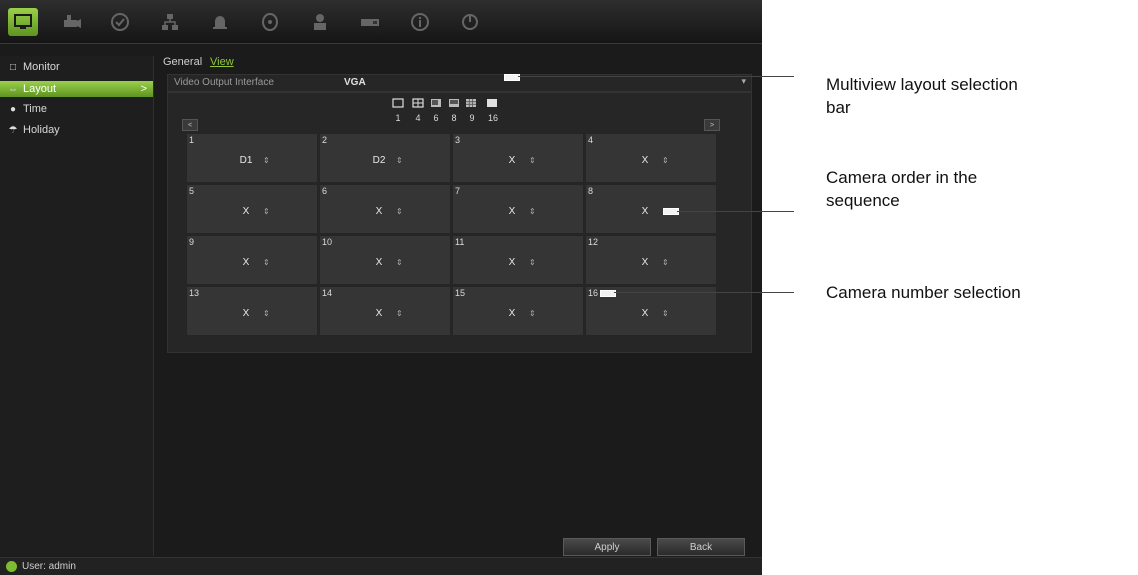 This screenshot has width=1138, height=575. What do you see at coordinates (23, 22) in the screenshot?
I see `monitor-icon` at bounding box center [23, 22].